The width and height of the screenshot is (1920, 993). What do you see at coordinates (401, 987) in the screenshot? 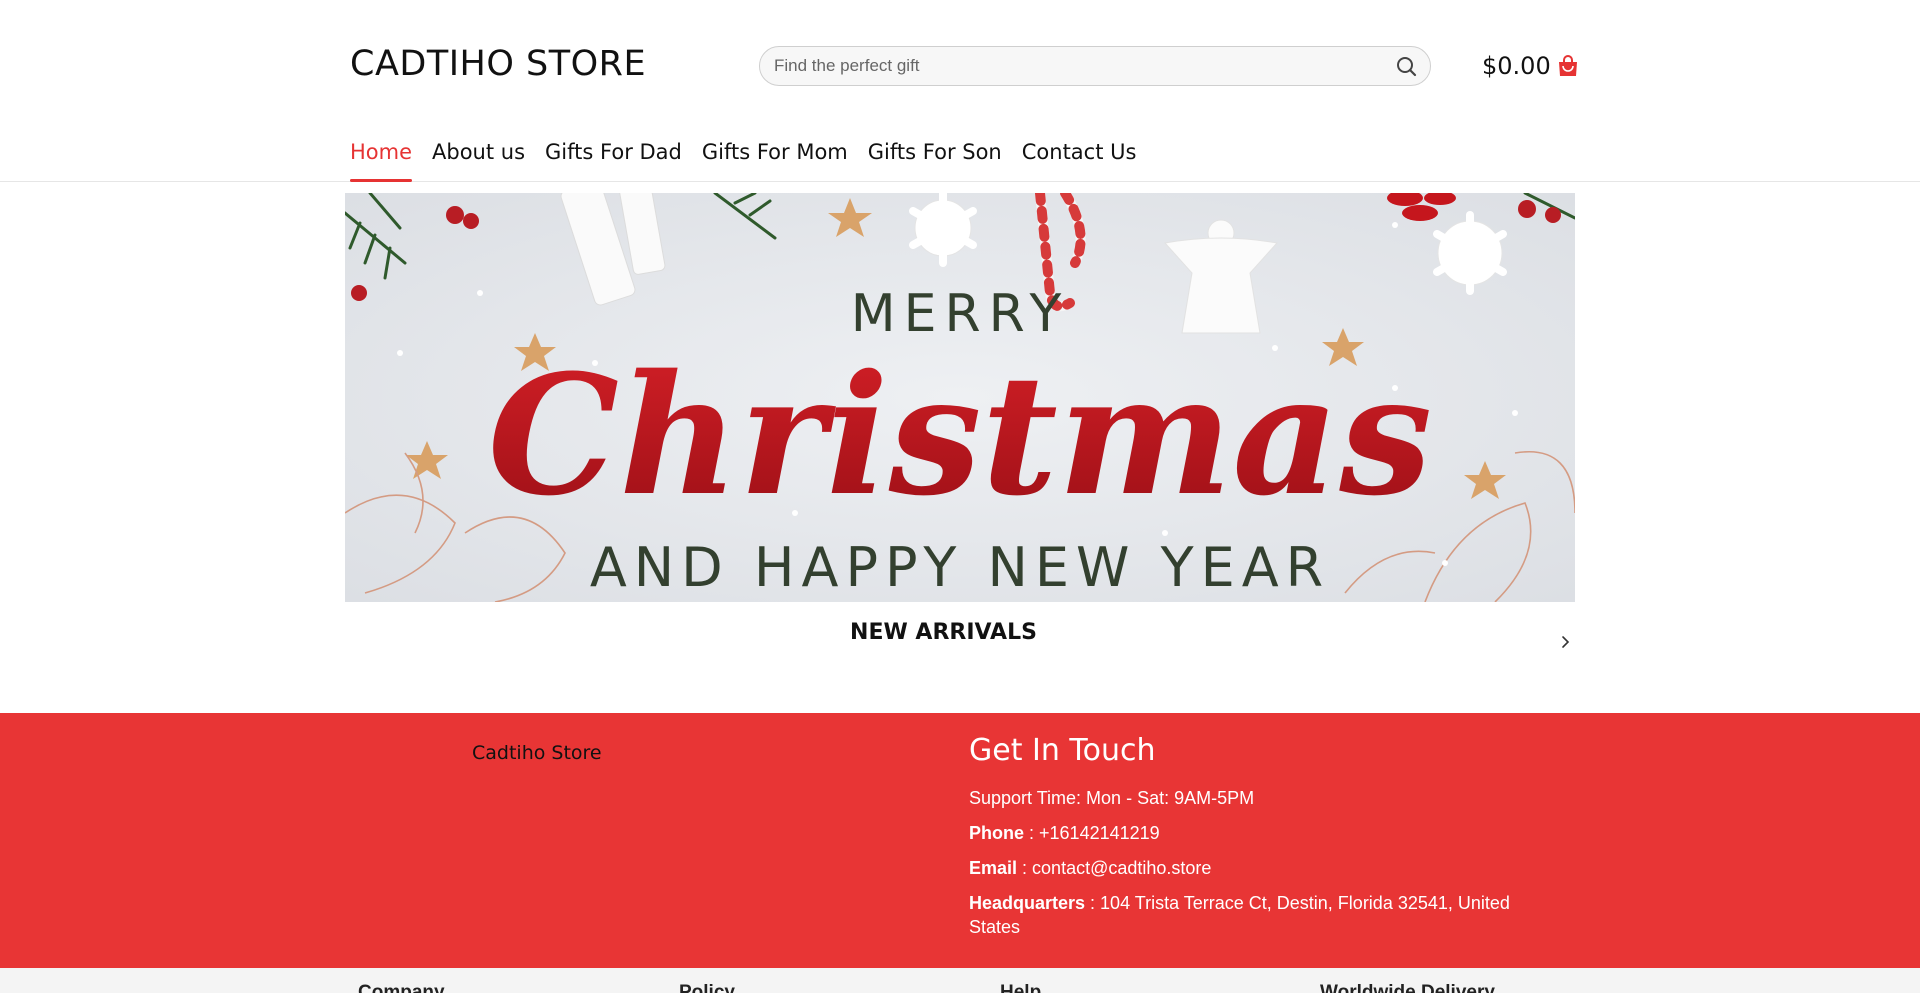
I see `footer-column-company: Company` at bounding box center [401, 987].